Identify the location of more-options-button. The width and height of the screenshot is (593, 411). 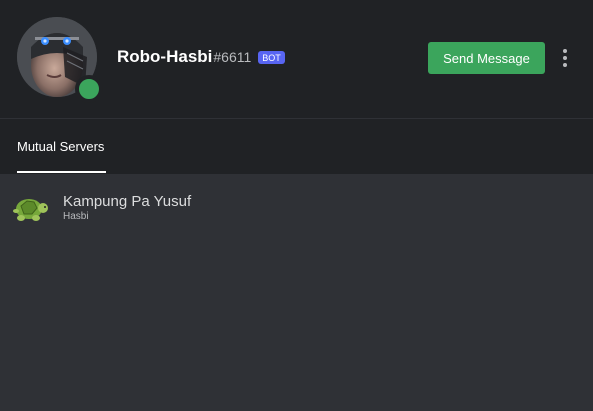
(565, 58).